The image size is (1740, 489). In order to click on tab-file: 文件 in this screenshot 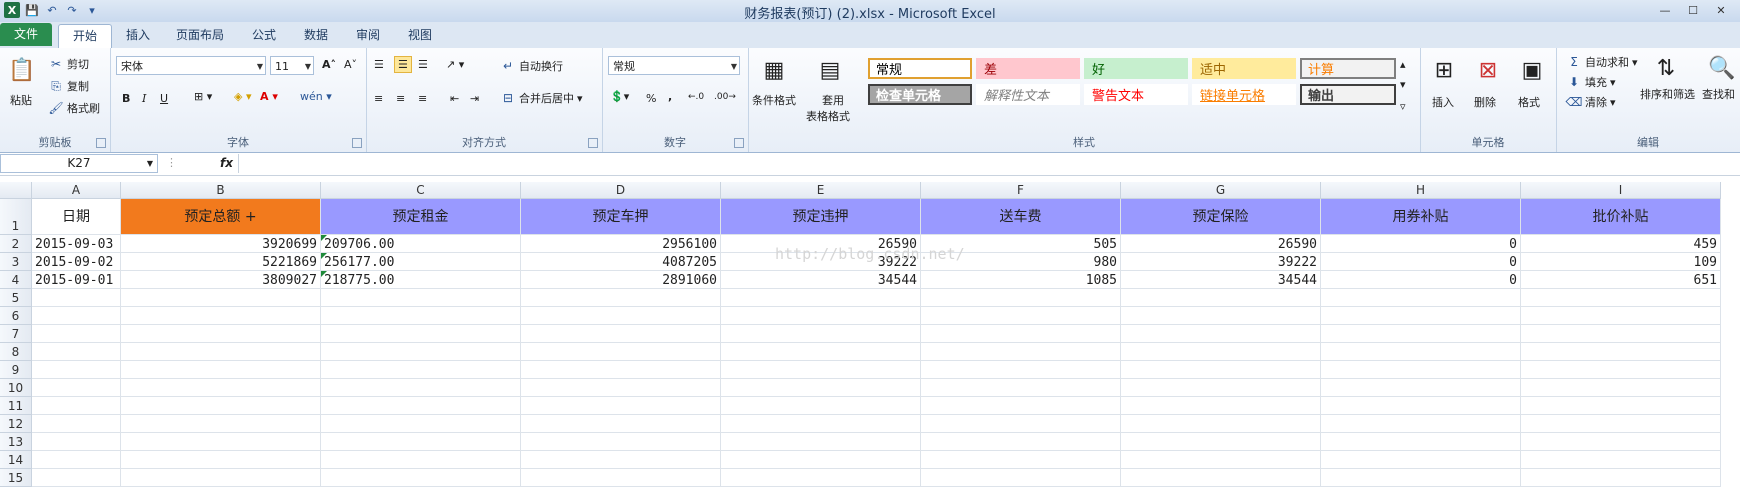, I will do `click(26, 34)`.